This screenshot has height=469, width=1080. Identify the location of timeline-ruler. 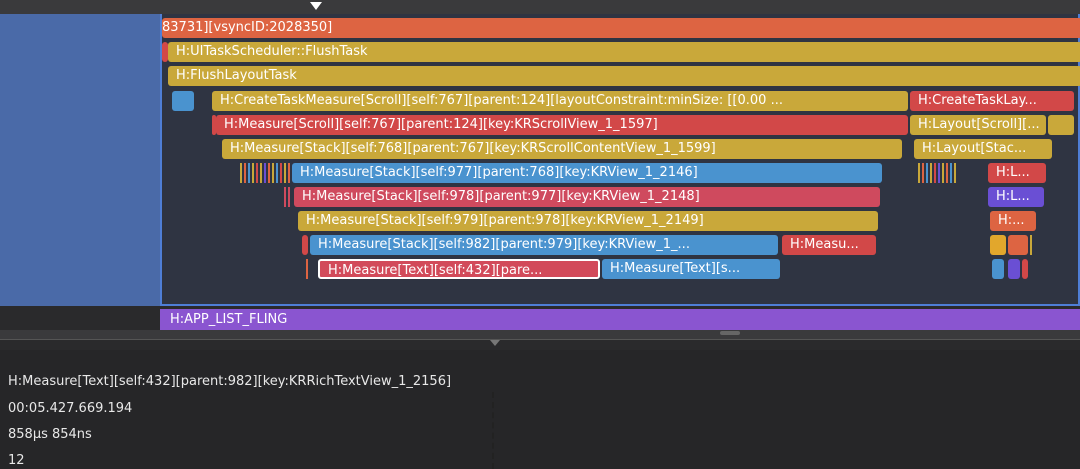
(540, 7).